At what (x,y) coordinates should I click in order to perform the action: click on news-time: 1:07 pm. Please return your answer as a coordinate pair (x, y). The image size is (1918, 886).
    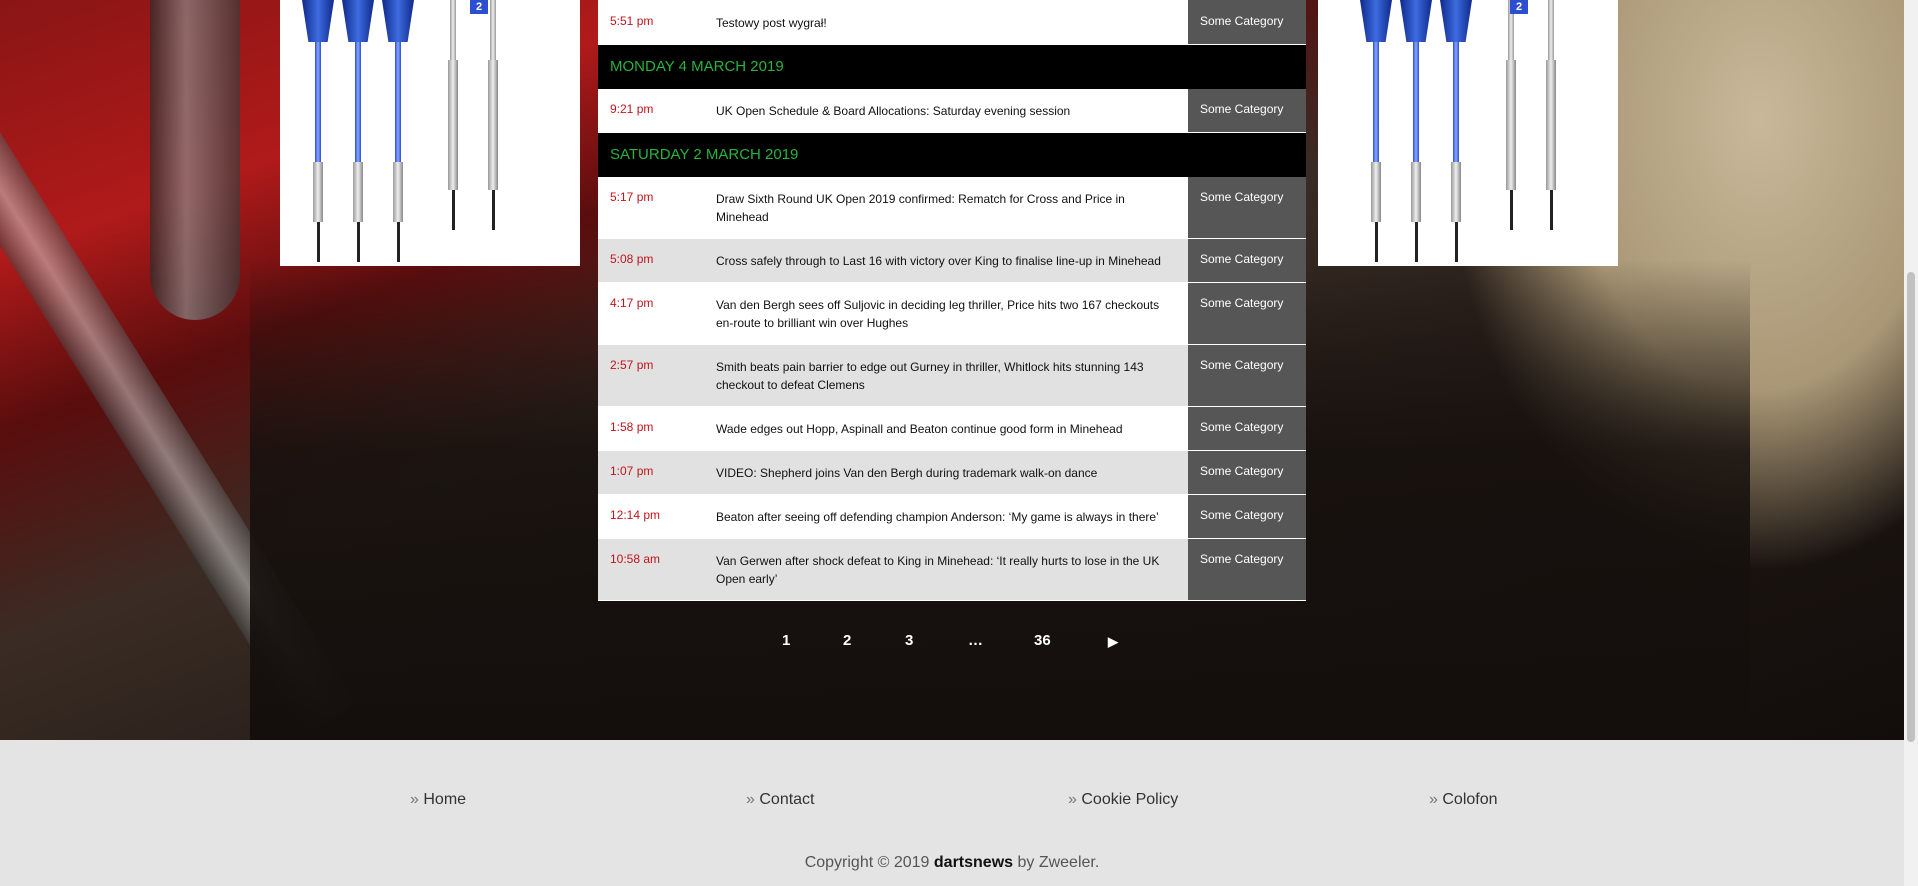
    Looking at the image, I should click on (657, 472).